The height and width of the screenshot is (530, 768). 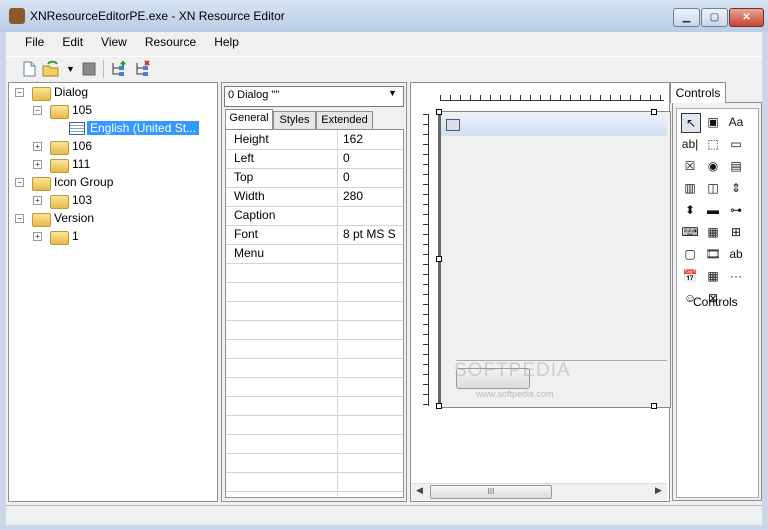 I want to click on radio-icon: ◉, so click(x=713, y=166).